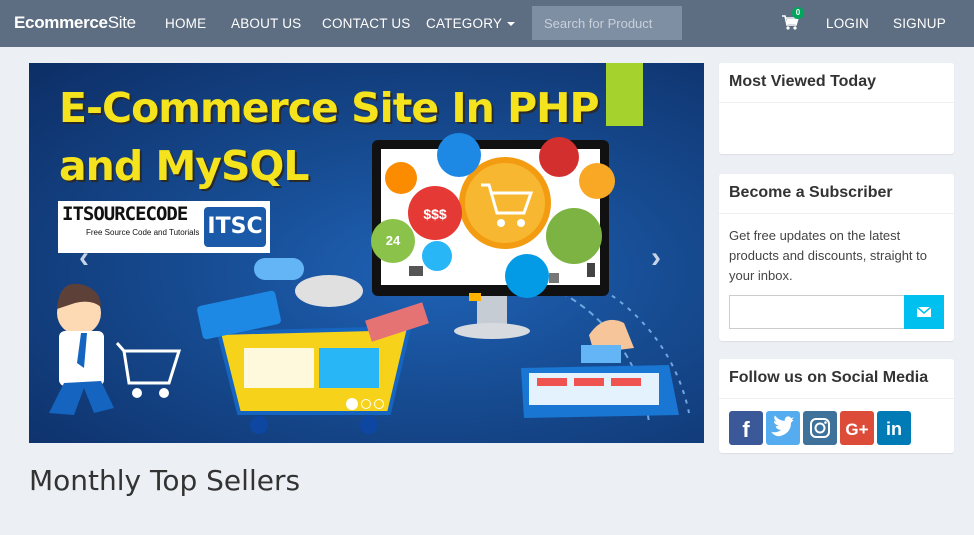  I want to click on caret-down-icon, so click(511, 24).